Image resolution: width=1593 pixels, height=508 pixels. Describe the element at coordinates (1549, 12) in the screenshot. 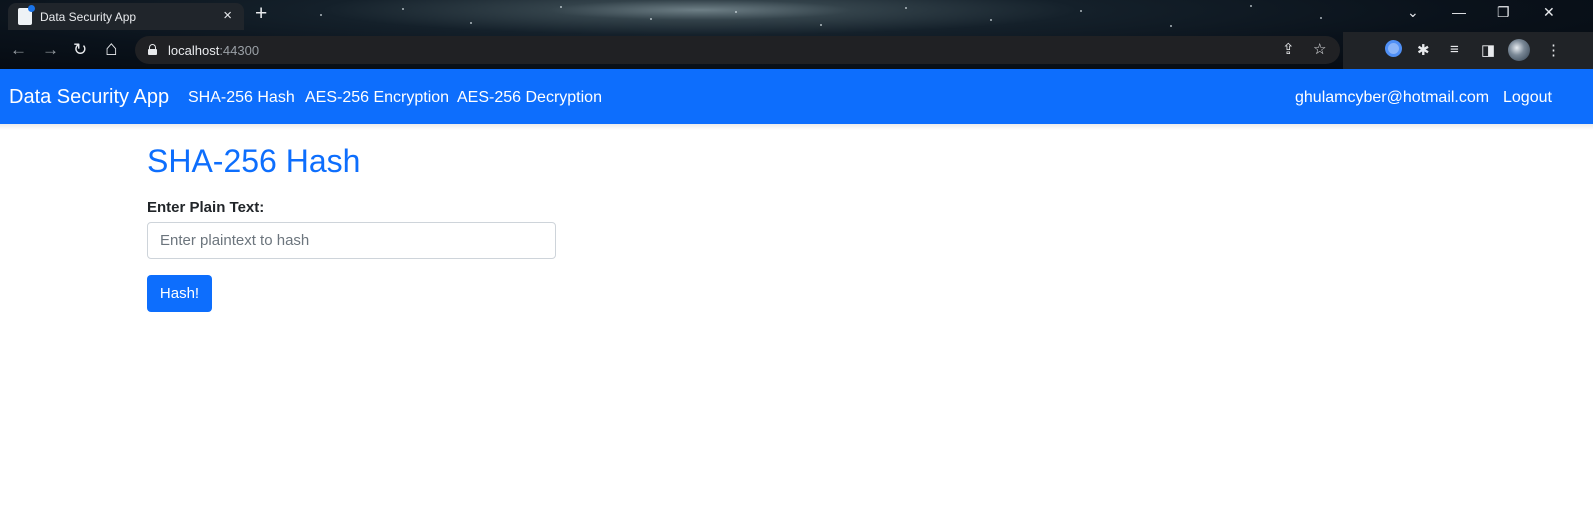

I see `close-window-icon: ✕` at that location.